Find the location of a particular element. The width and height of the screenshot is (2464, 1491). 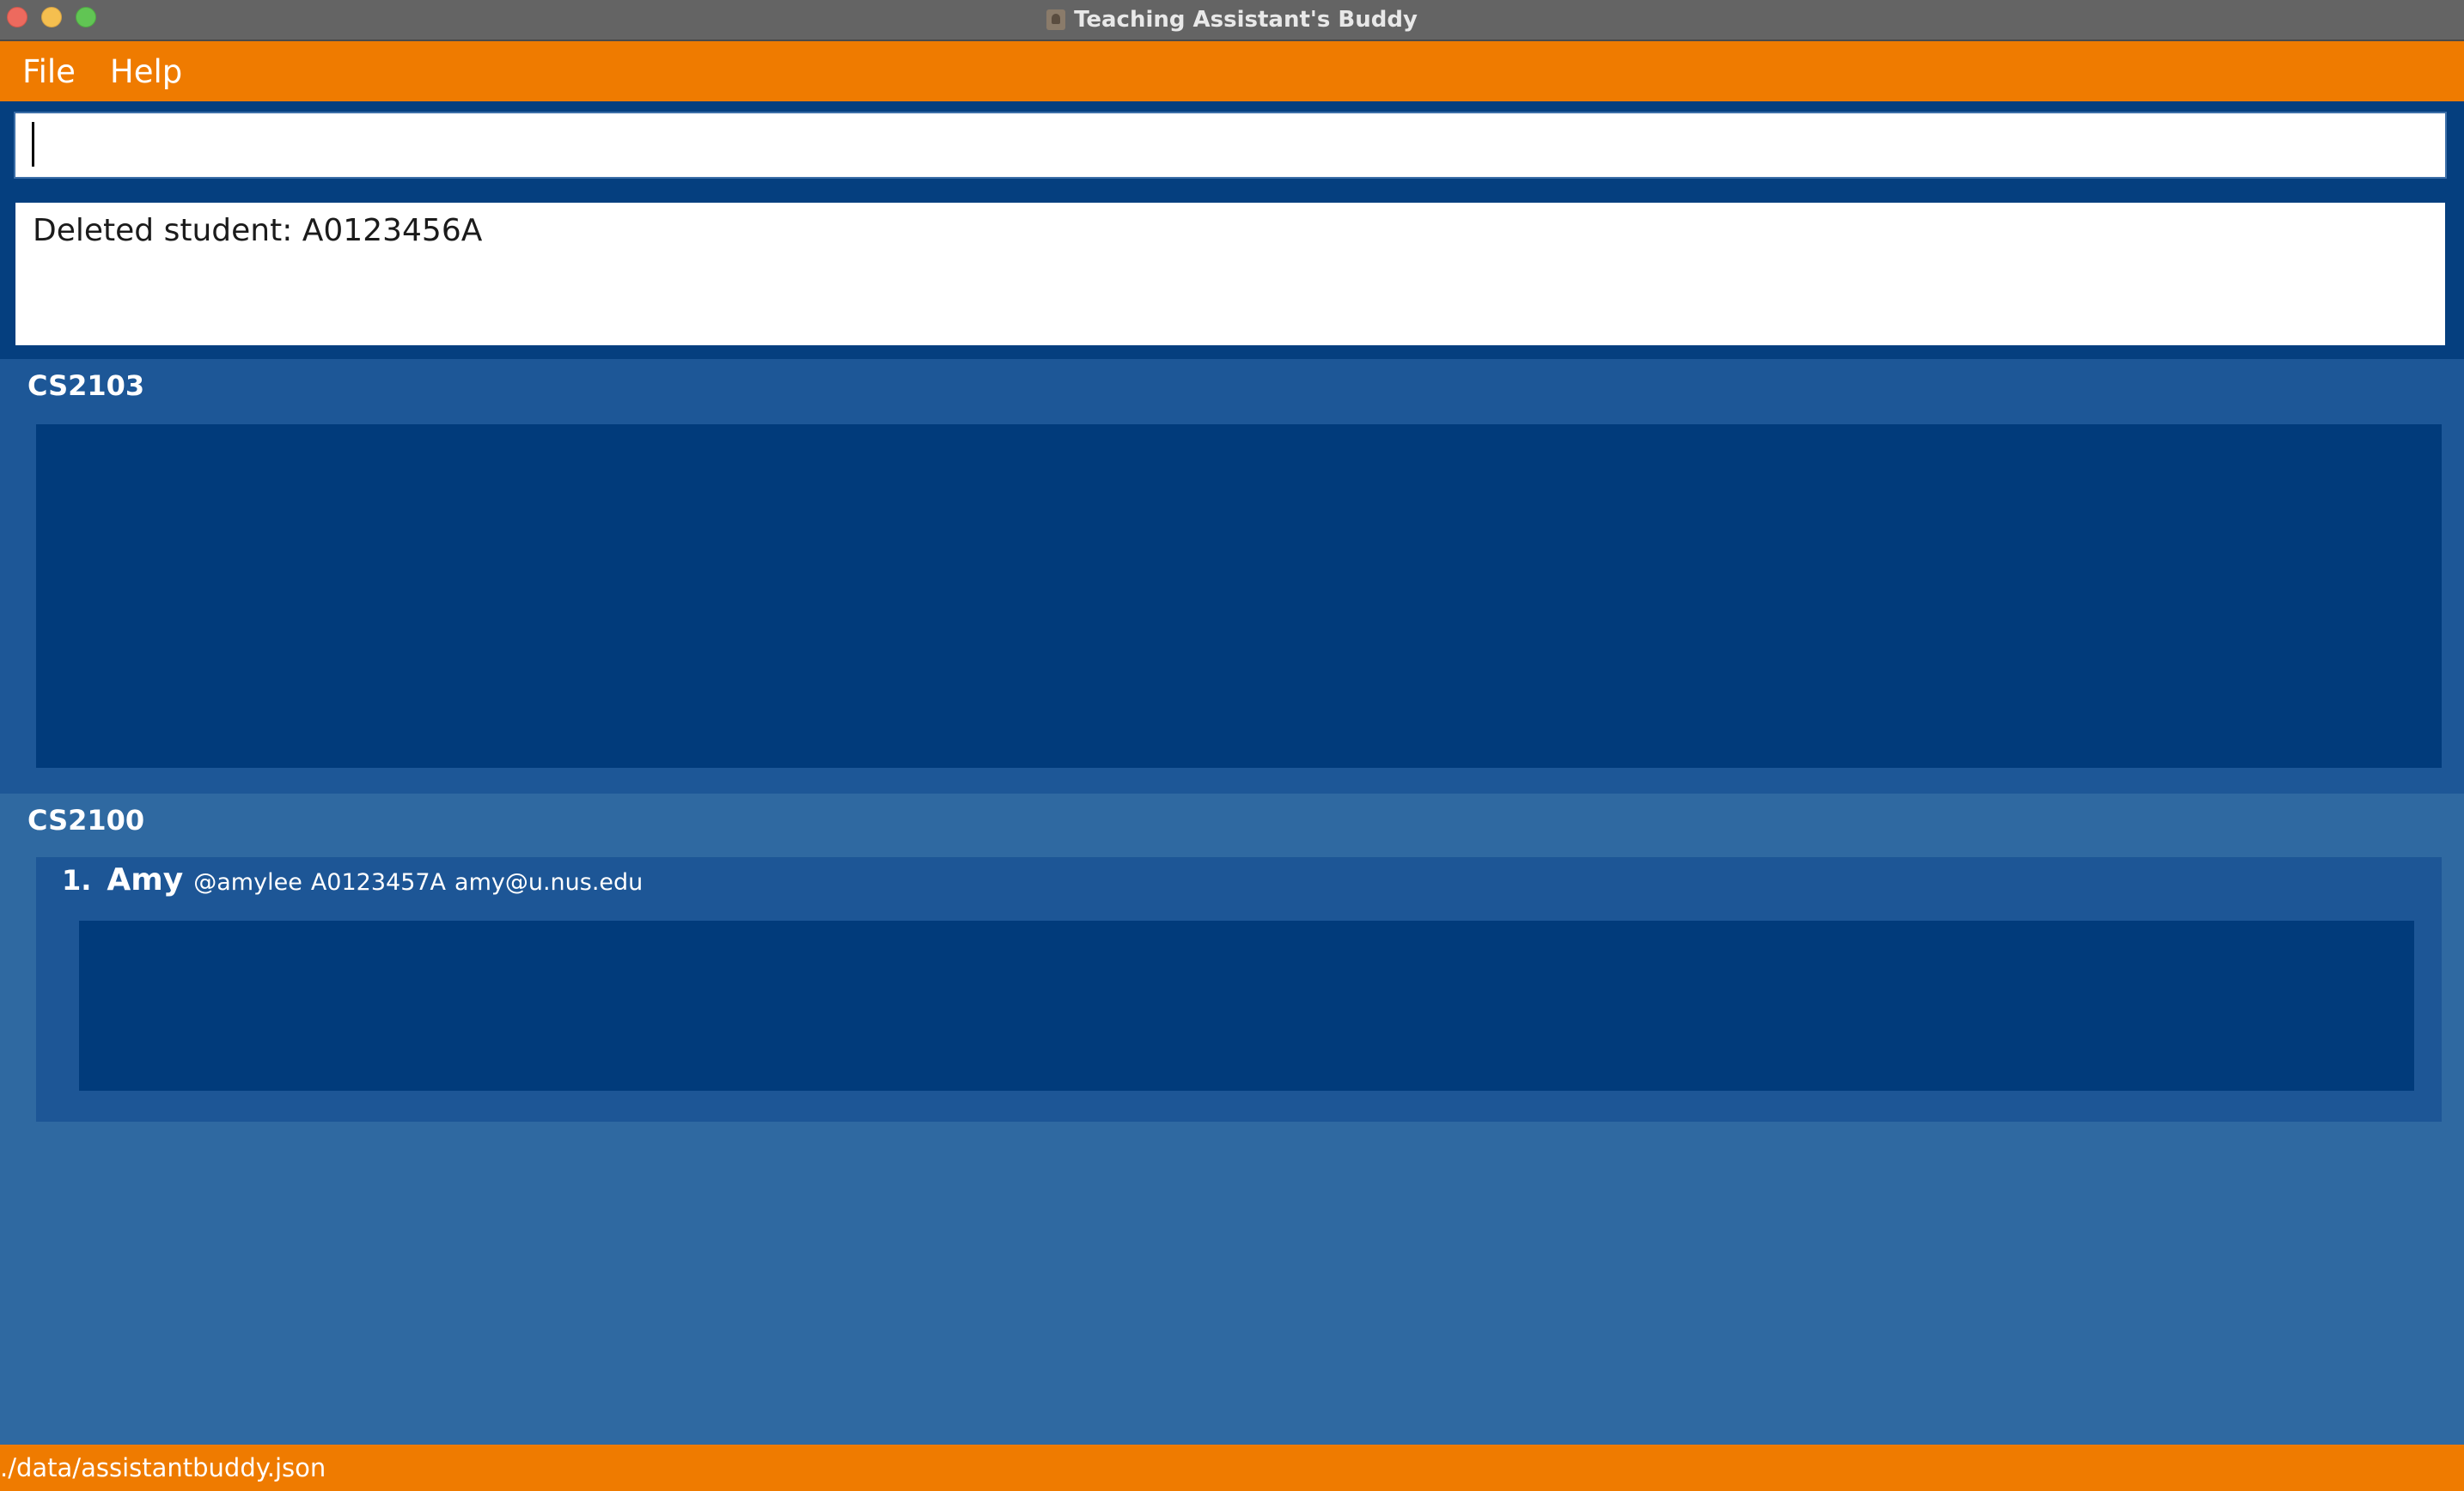

student-name: Amy is located at coordinates (145, 880).